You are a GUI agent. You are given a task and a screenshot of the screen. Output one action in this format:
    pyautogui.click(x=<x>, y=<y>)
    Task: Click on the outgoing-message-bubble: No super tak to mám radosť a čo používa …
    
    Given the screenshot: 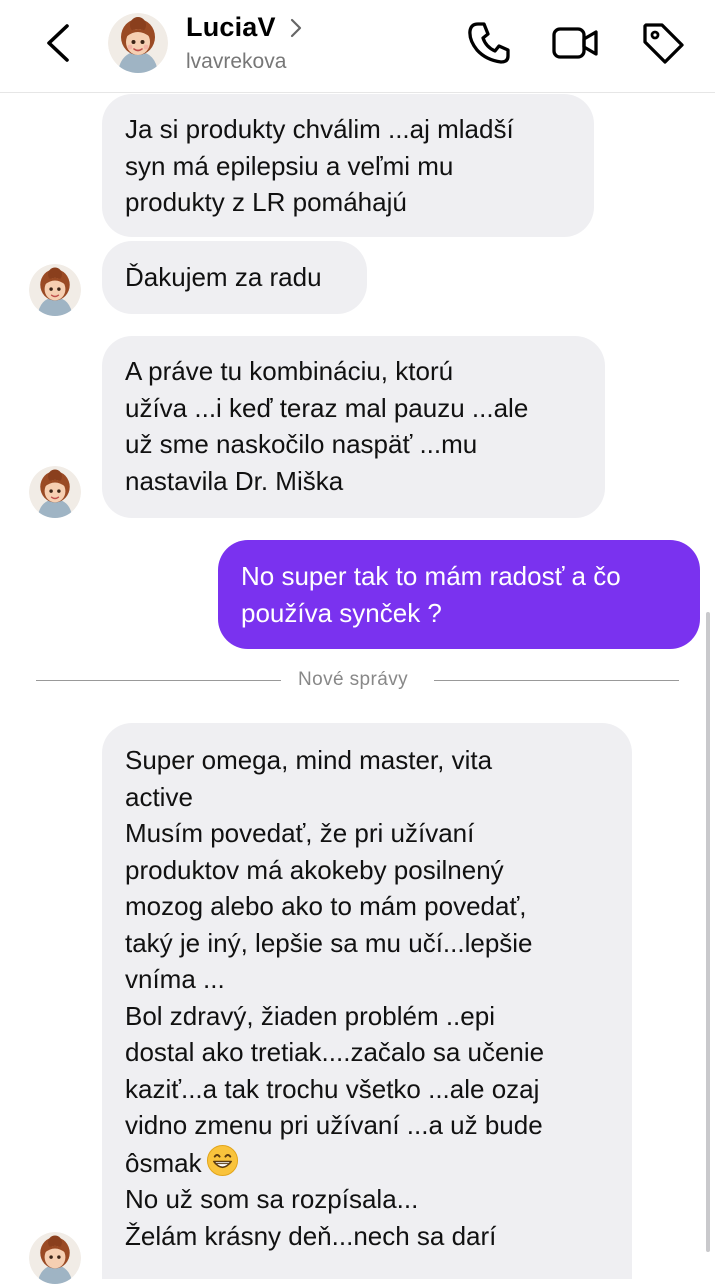 What is the action you would take?
    pyautogui.click(x=459, y=594)
    